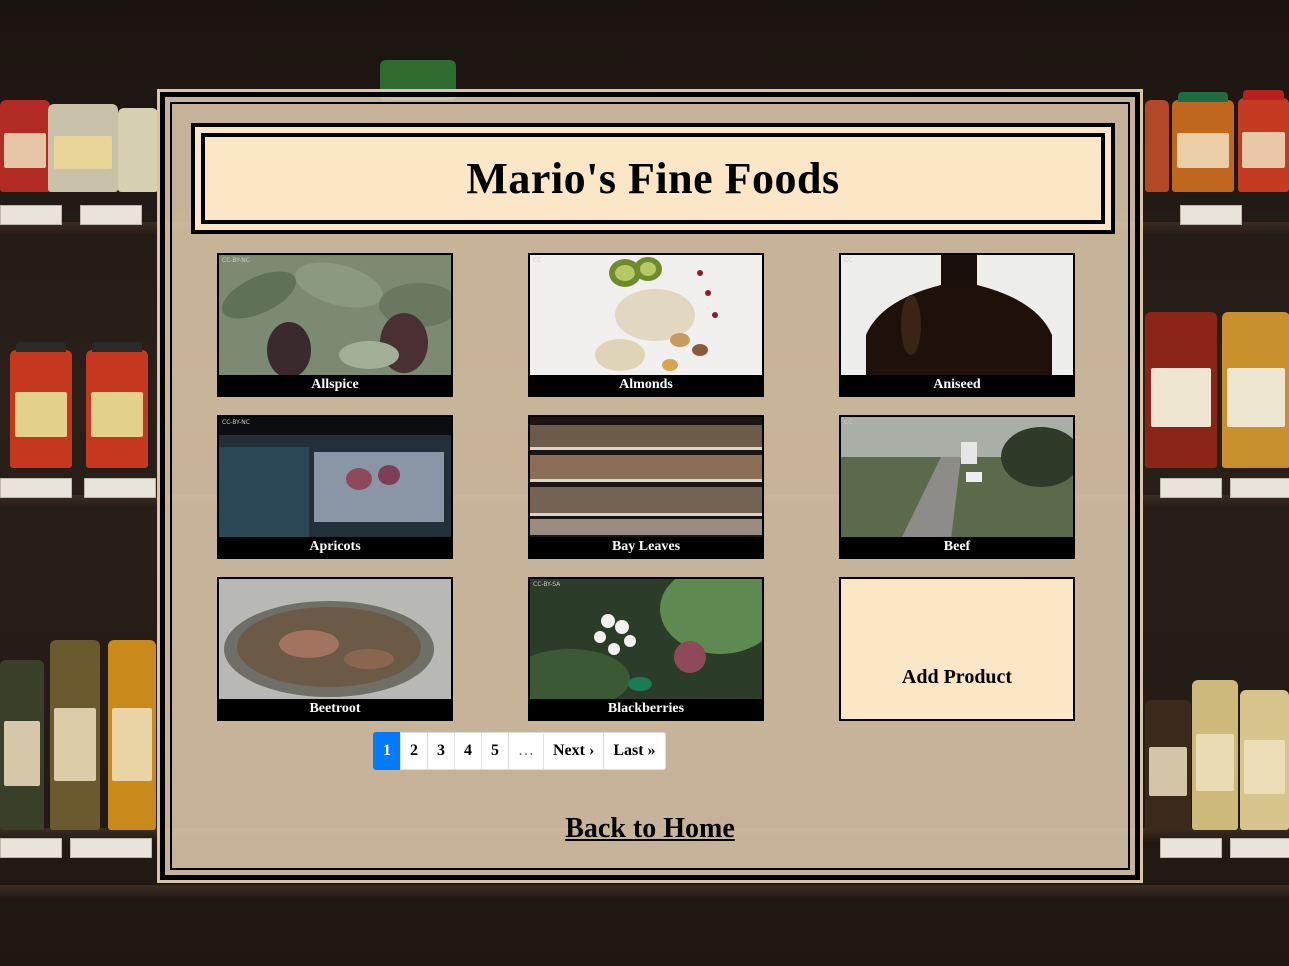  I want to click on add-product-button: Add Product, so click(957, 649).